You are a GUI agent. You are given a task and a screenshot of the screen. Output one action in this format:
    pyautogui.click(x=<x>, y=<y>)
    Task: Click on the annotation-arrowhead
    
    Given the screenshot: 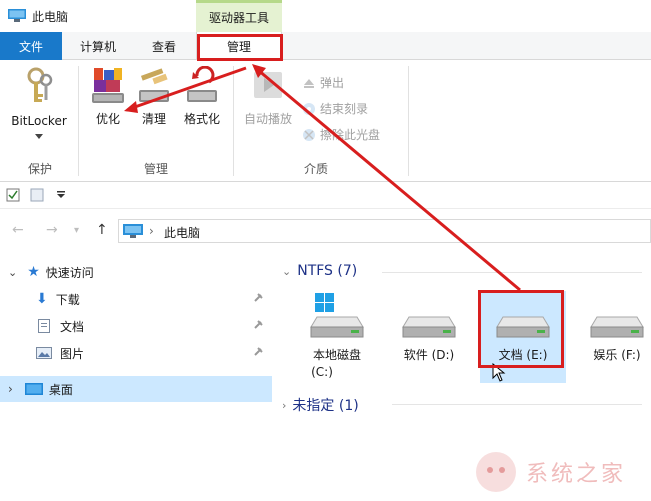 What is the action you would take?
    pyautogui.click(x=131, y=107)
    